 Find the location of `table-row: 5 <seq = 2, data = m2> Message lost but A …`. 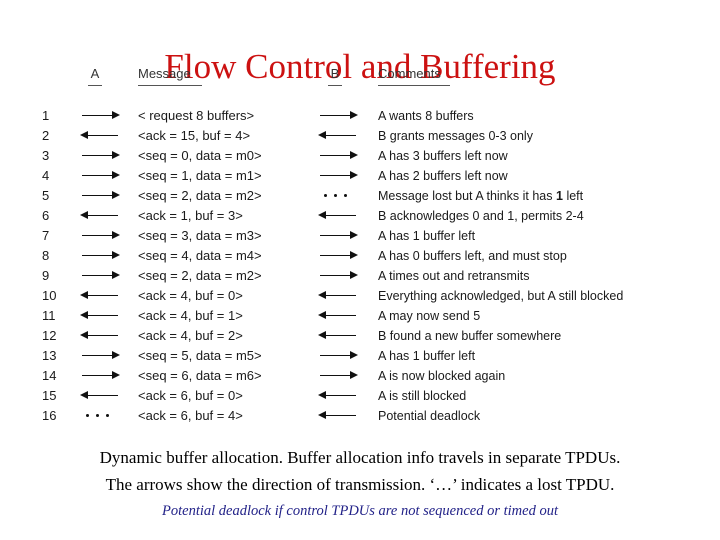

table-row: 5 <seq = 2, data = m2> Message lost but A … is located at coordinates (360, 196).